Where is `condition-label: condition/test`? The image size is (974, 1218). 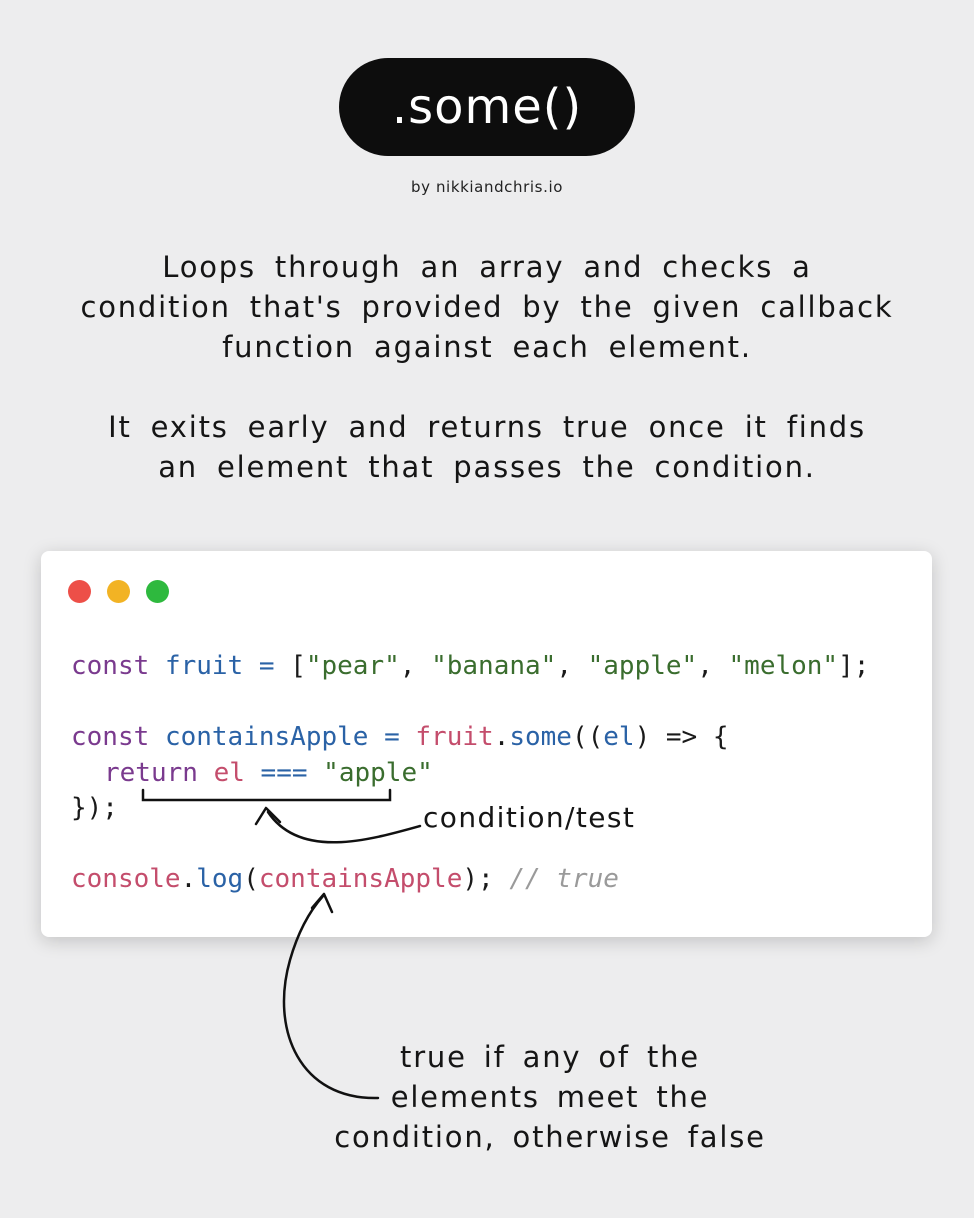
condition-label: condition/test is located at coordinates (529, 817).